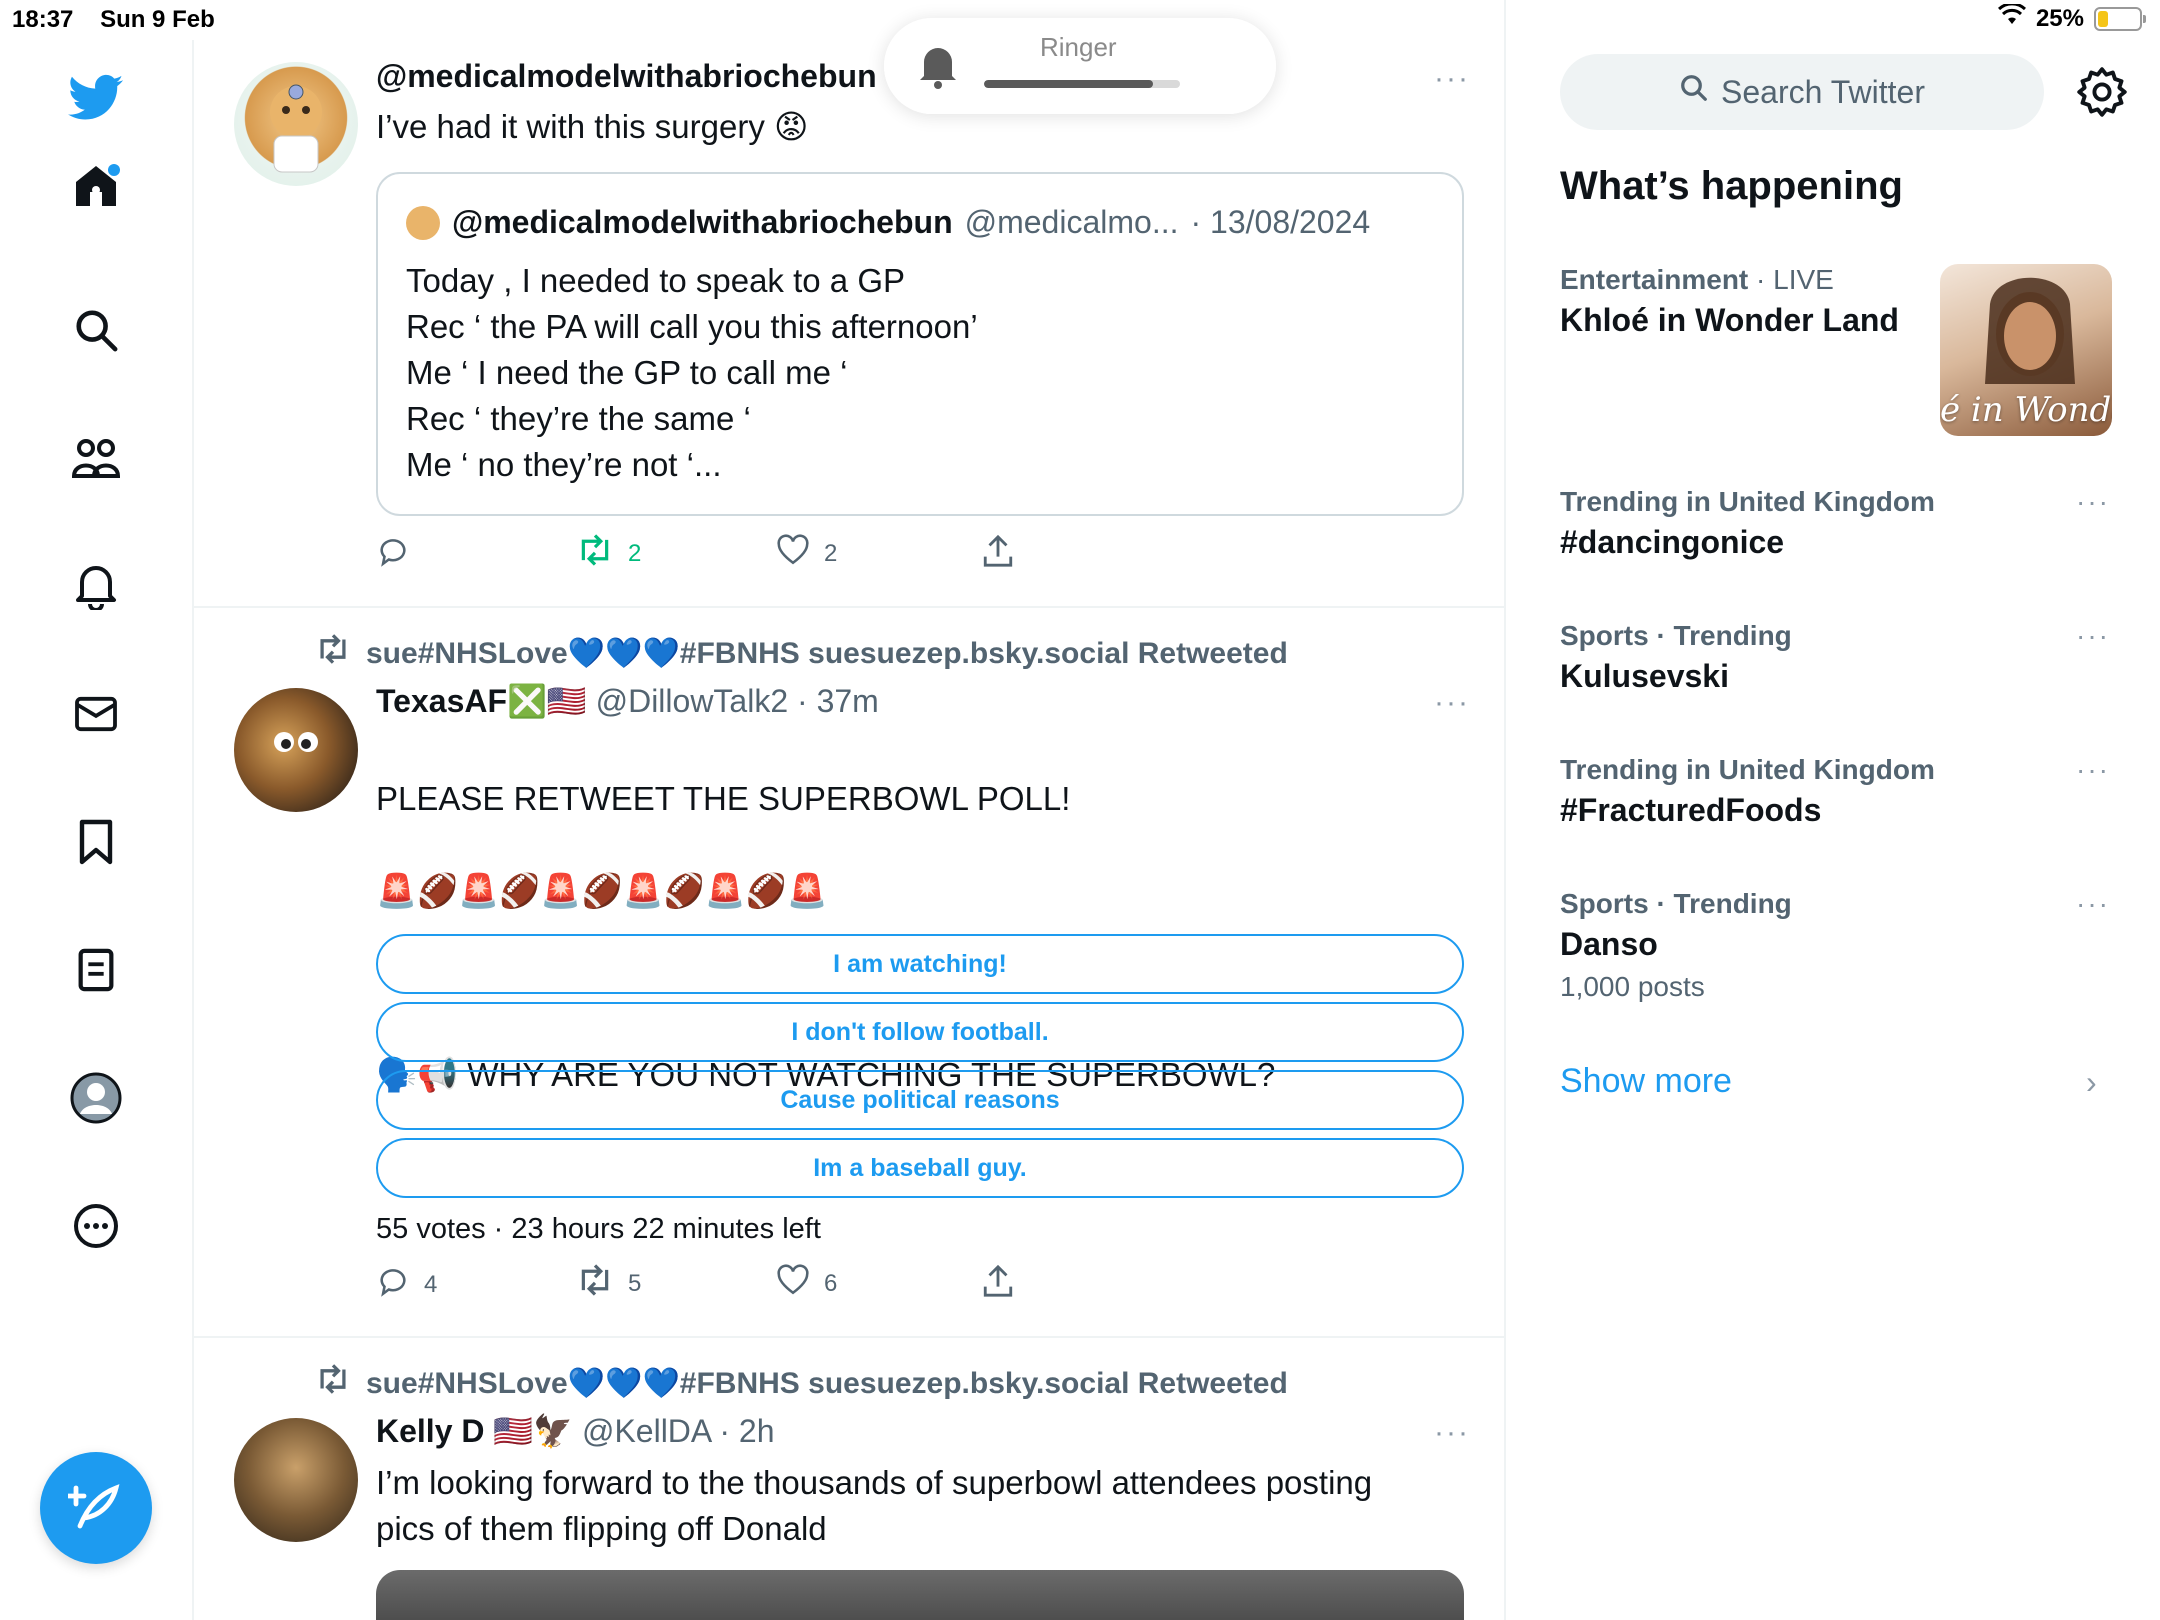 The height and width of the screenshot is (1620, 2160). What do you see at coordinates (635, 553) in the screenshot?
I see `retweet-count: 2` at bounding box center [635, 553].